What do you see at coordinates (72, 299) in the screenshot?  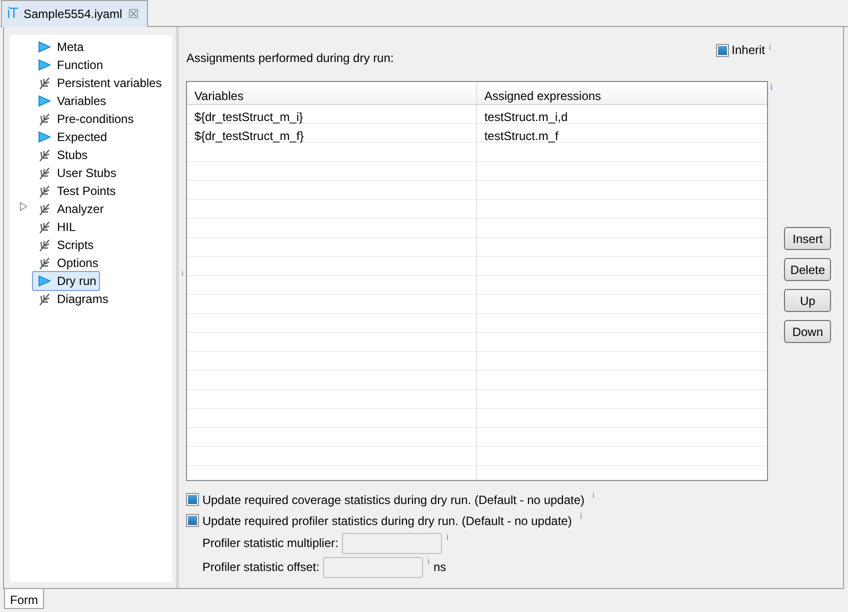 I see `tree-item: Diagrams` at bounding box center [72, 299].